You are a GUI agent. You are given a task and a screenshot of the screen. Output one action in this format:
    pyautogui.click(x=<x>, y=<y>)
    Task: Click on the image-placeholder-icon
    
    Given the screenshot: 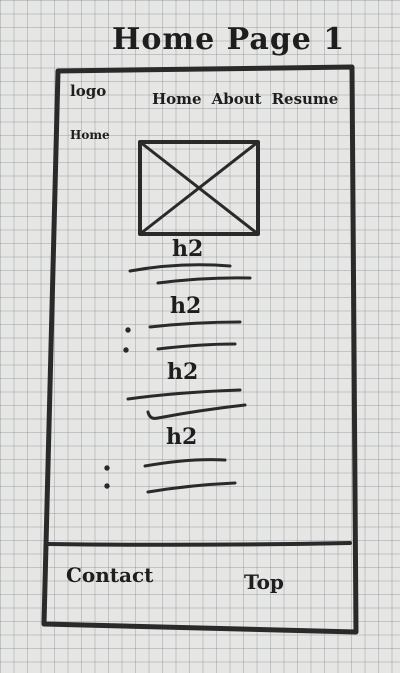 What is the action you would take?
    pyautogui.click(x=199, y=188)
    